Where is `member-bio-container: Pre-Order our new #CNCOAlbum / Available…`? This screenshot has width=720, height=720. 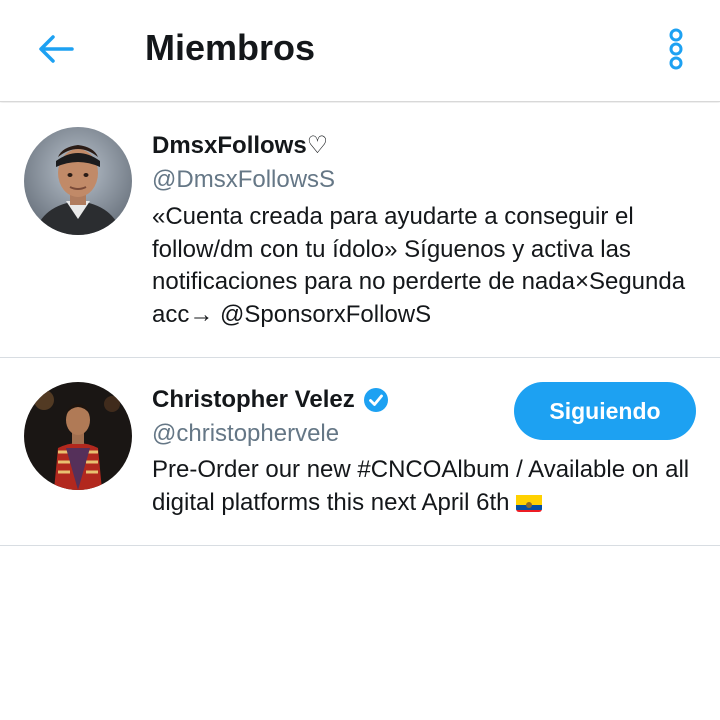 member-bio-container: Pre-Order our new #CNCOAlbum / Available… is located at coordinates (429, 486).